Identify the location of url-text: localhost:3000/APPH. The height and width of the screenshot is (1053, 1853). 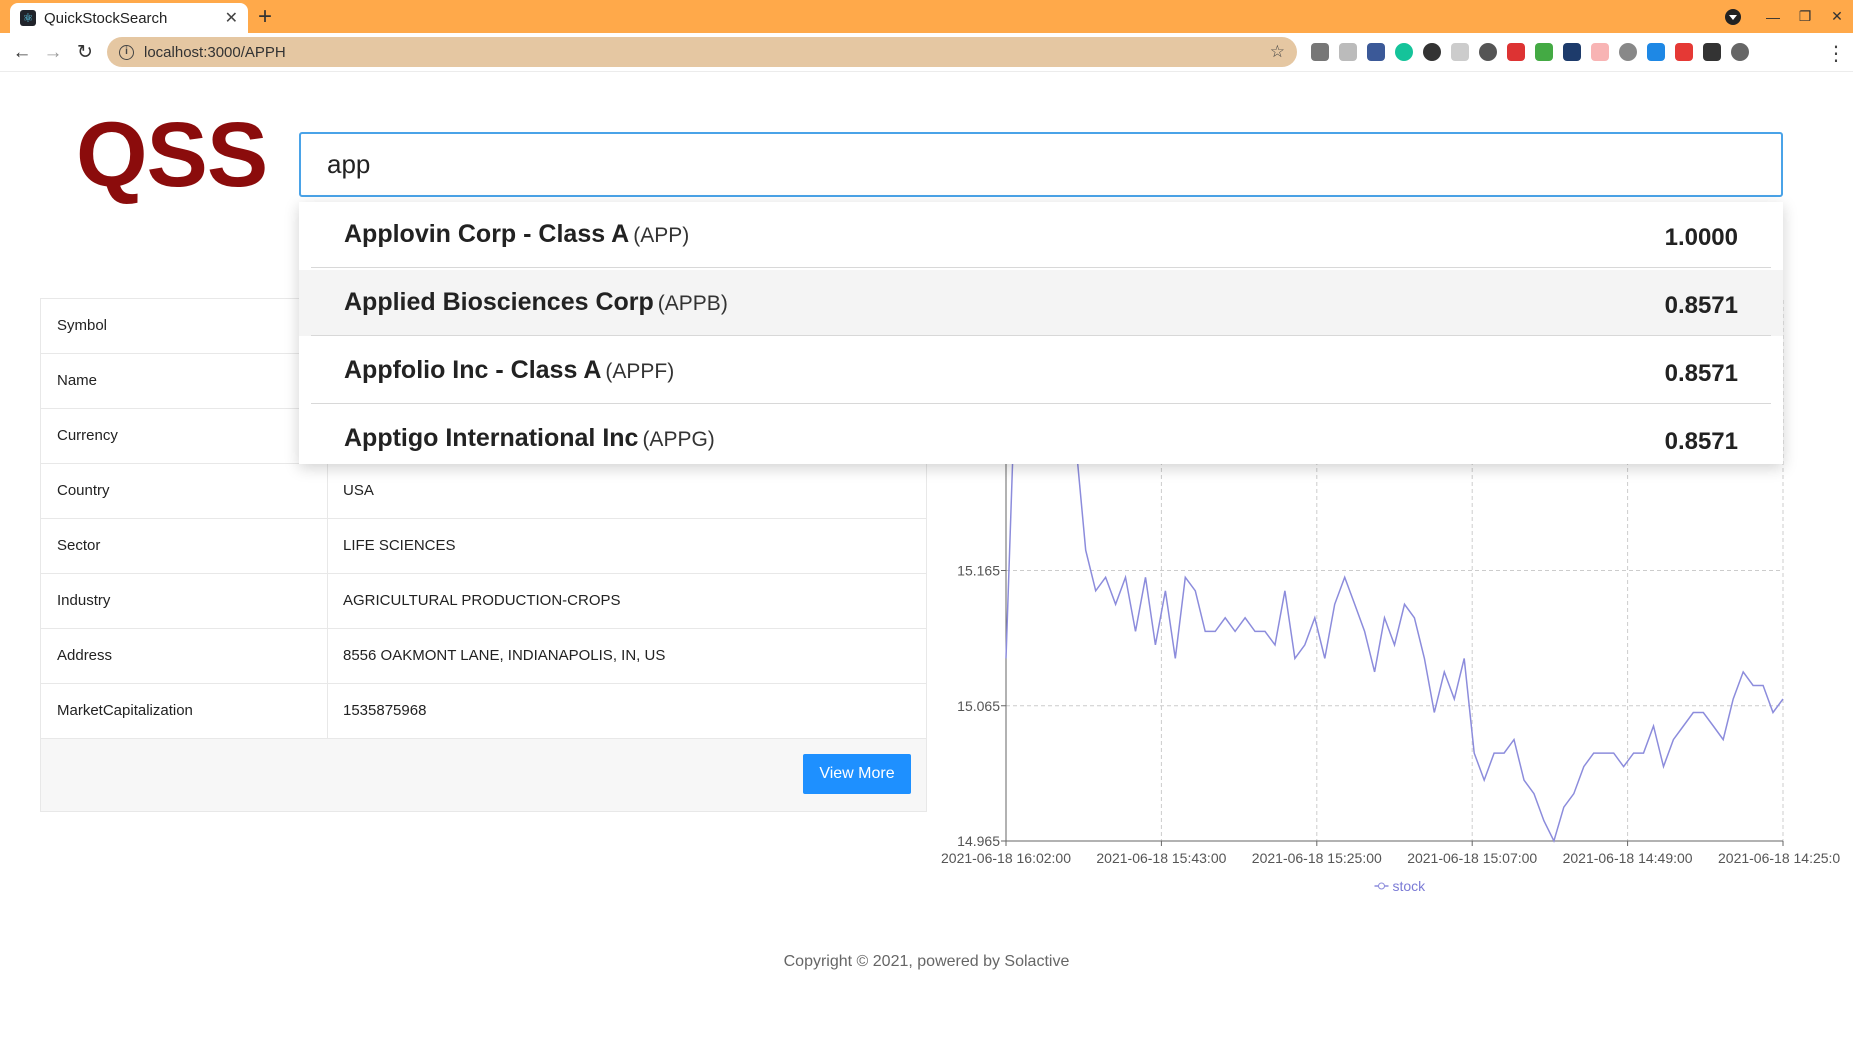
(707, 52).